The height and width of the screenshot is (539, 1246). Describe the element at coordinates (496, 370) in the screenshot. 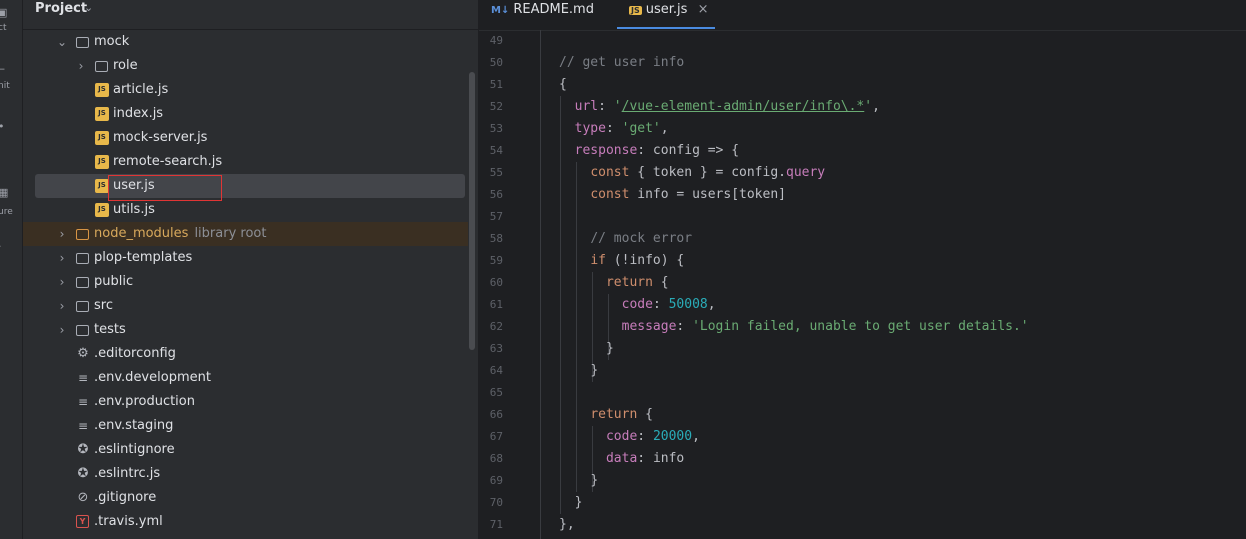

I see `line-number: 64` at that location.